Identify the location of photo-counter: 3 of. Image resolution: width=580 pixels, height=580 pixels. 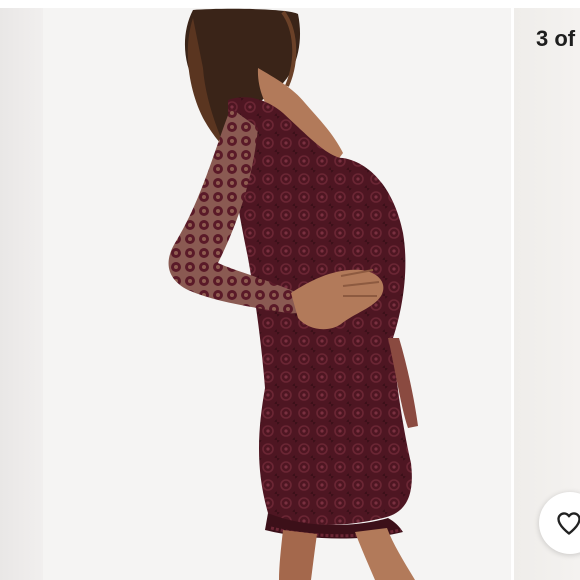
(556, 38).